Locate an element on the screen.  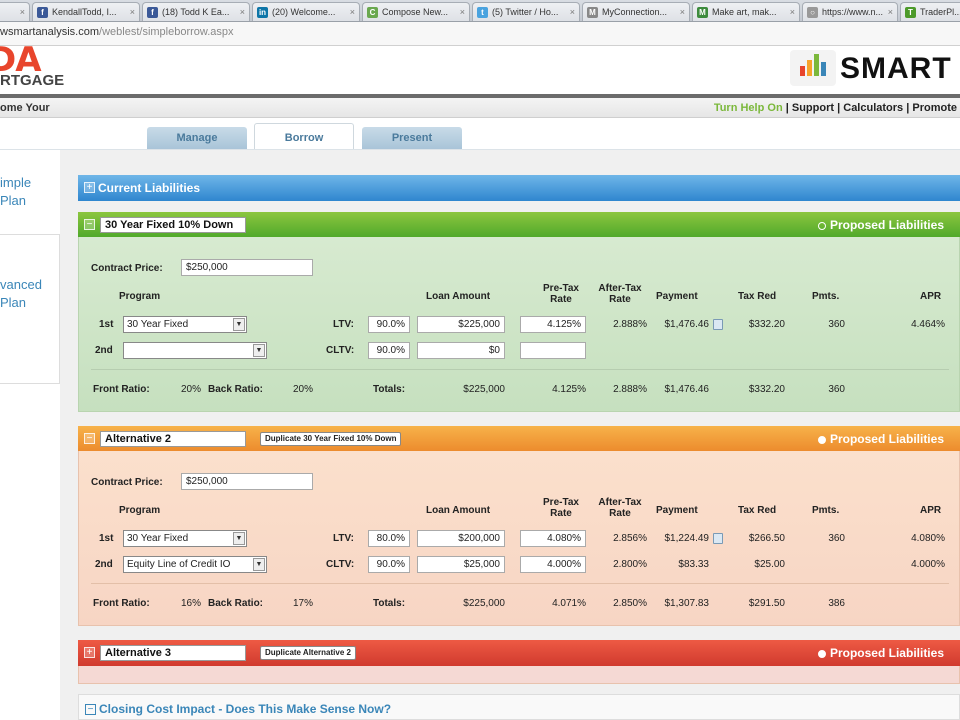
payment-value: $1,476.46 is located at coordinates (687, 324).